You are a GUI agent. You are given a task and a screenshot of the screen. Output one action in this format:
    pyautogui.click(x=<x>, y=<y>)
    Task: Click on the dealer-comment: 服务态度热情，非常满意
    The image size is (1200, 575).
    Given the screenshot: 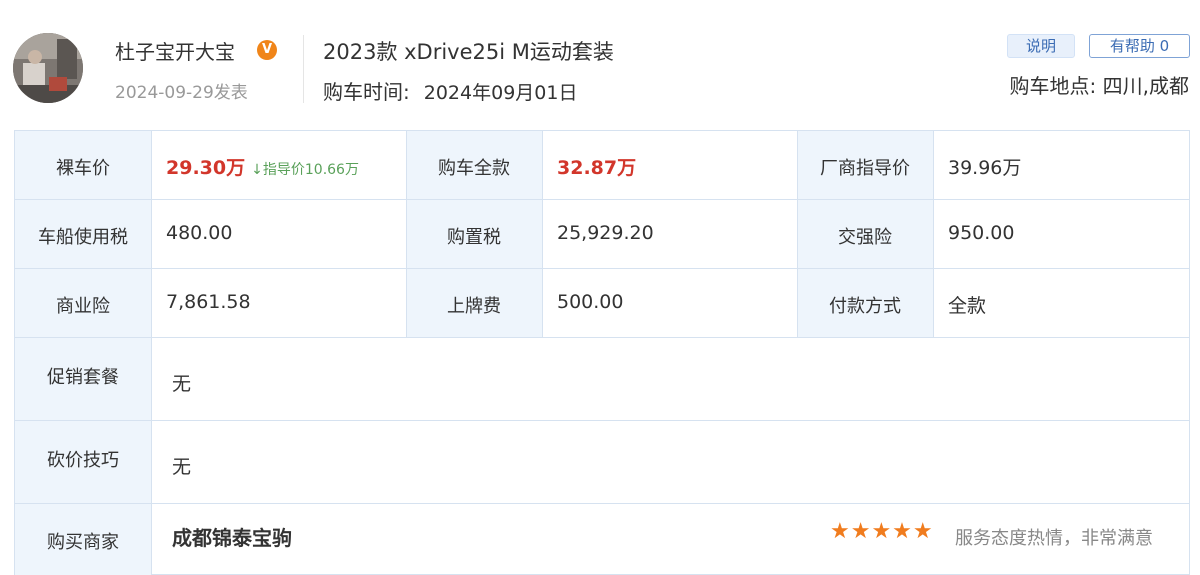 What is the action you would take?
    pyautogui.click(x=1054, y=538)
    